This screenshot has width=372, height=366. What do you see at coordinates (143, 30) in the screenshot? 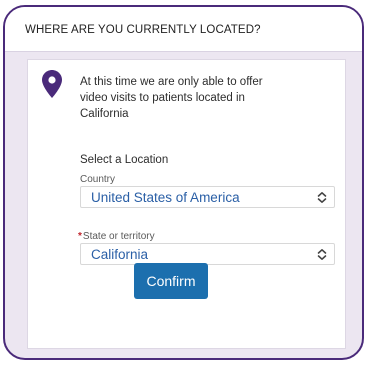
I see `dialog-title: WHERE ARE YOU CURRENTLY LOCATED?` at bounding box center [143, 30].